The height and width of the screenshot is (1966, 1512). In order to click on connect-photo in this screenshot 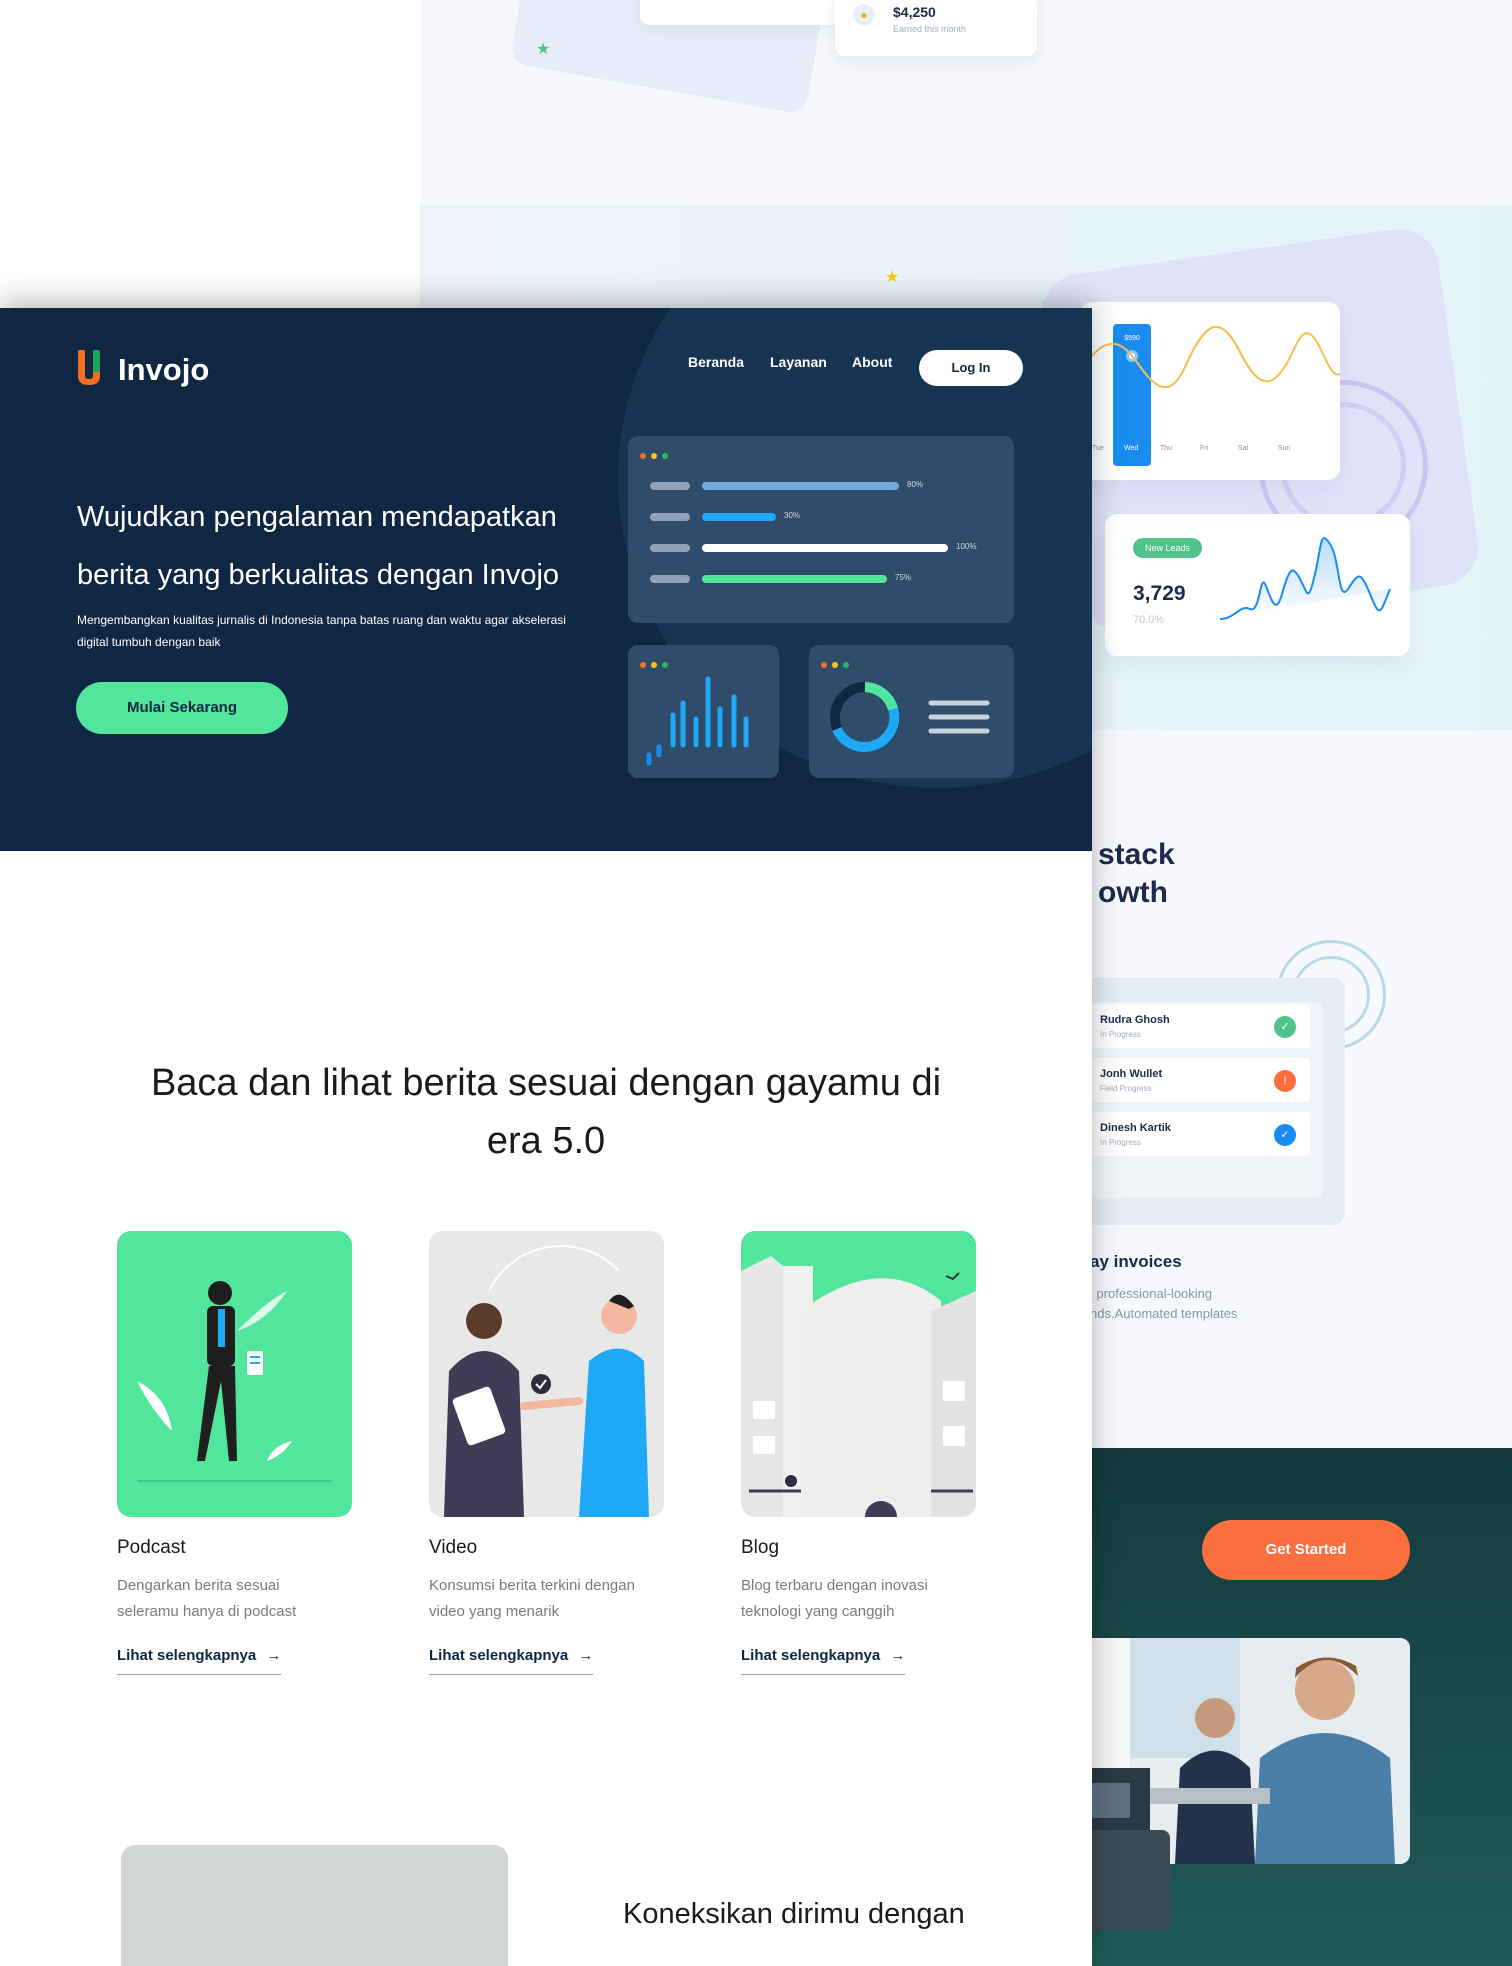, I will do `click(314, 1905)`.